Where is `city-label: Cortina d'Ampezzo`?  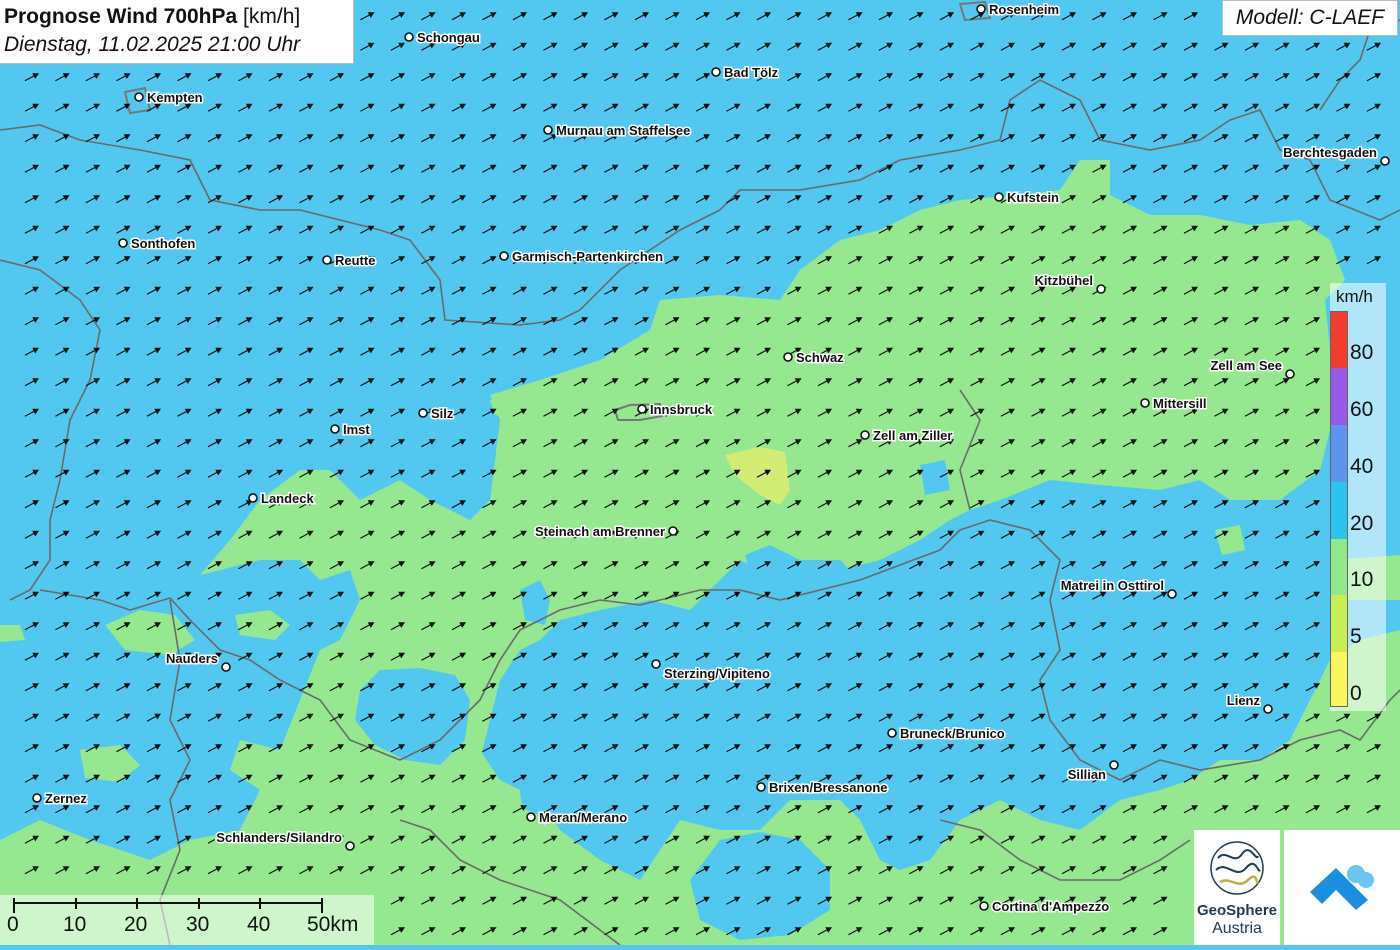
city-label: Cortina d'Ampezzo is located at coordinates (1050, 906).